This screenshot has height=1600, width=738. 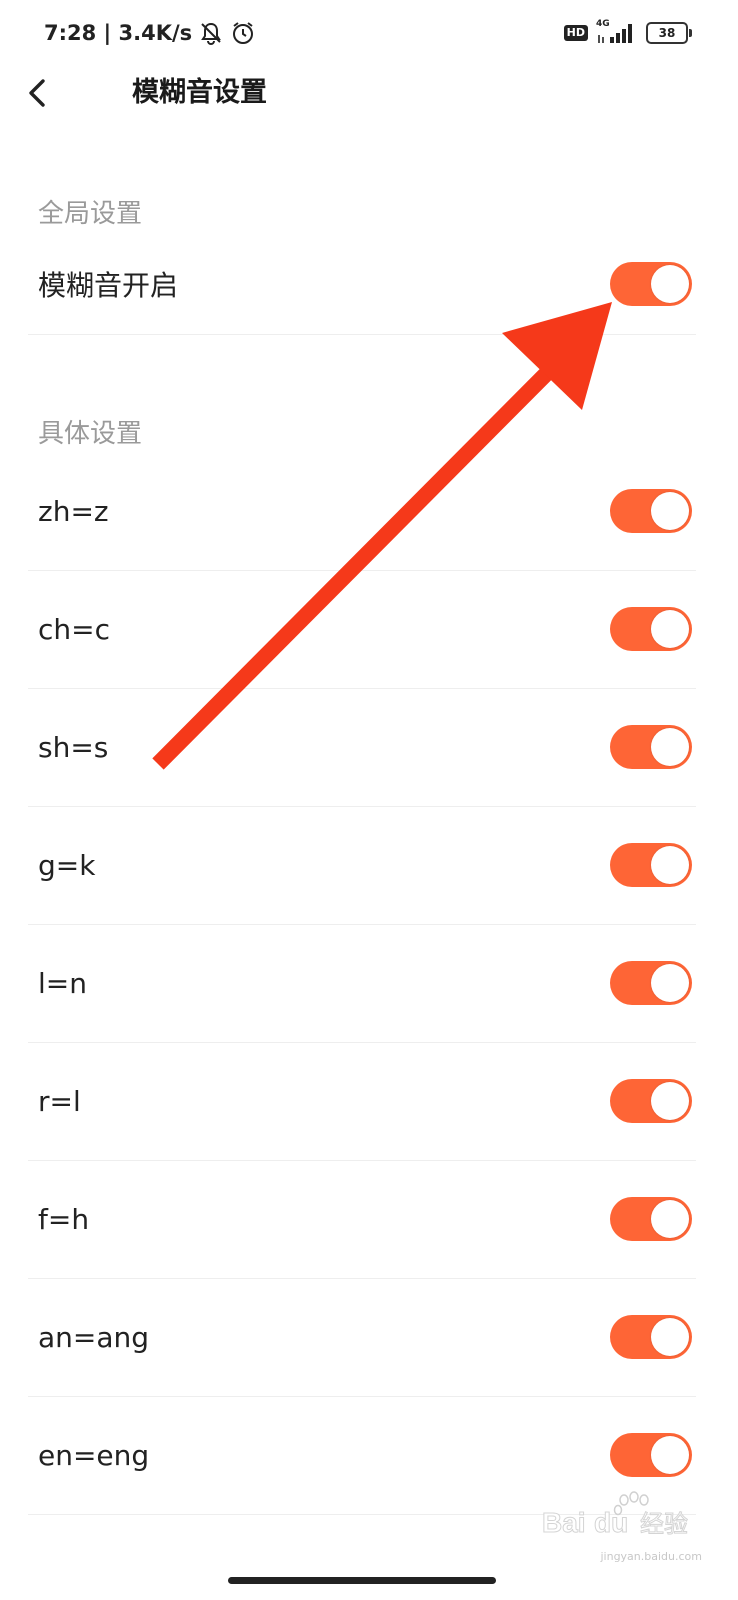 What do you see at coordinates (62, 983) in the screenshot?
I see `setting-label: l=n` at bounding box center [62, 983].